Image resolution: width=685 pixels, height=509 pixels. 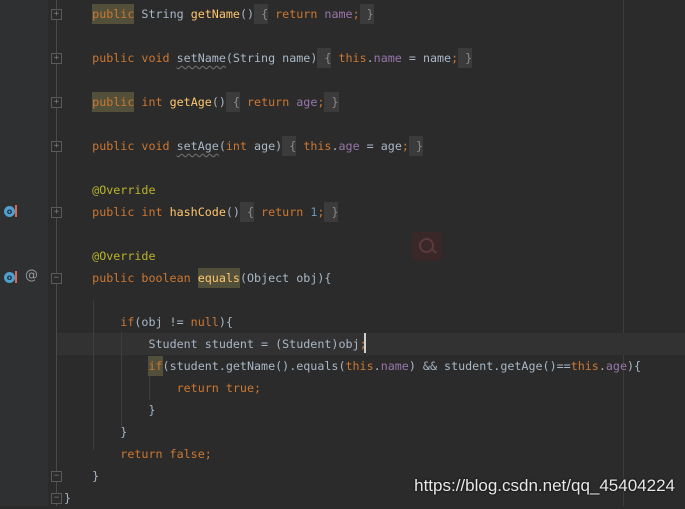 I want to click on code-text: public int getAge() { return age; }, so click(x=201, y=102).